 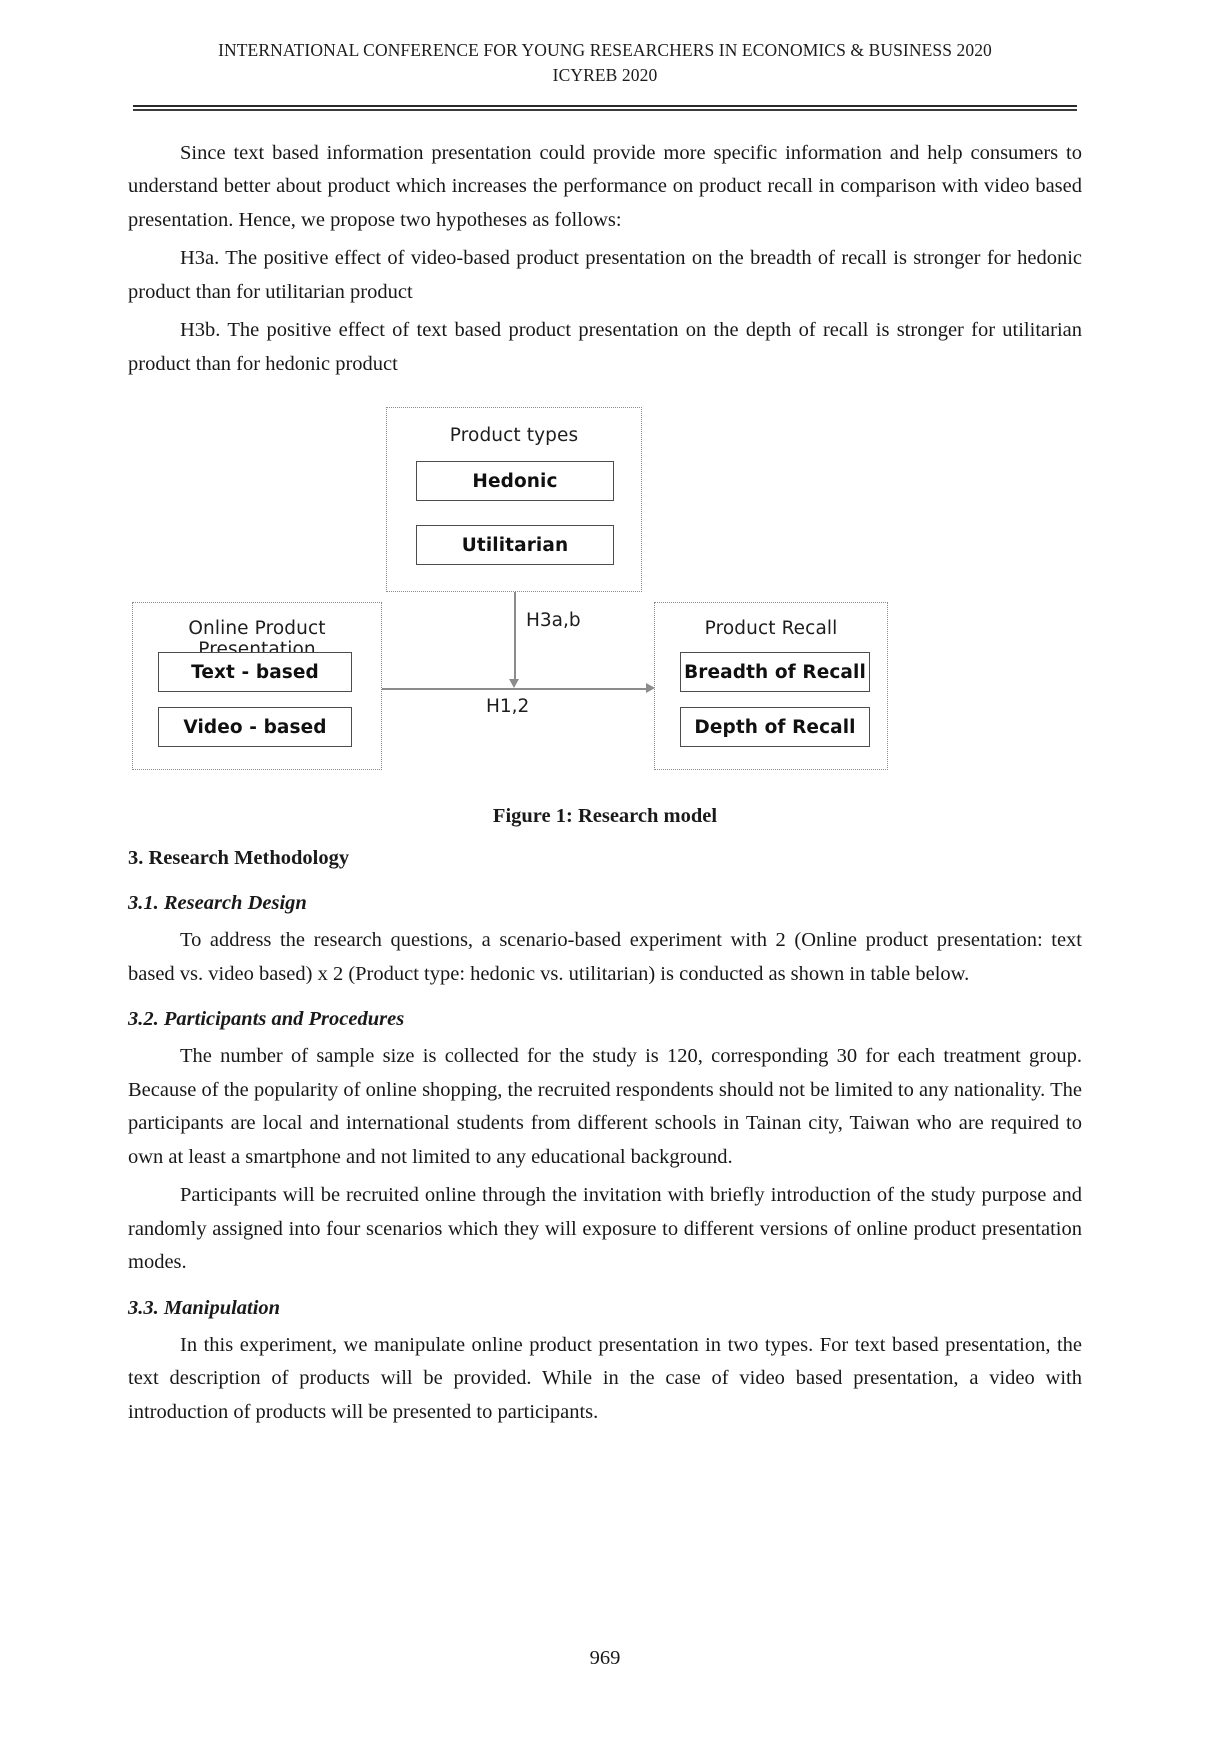 What do you see at coordinates (239, 858) in the screenshot?
I see `heading-research-methodology: 3. Research Methodology` at bounding box center [239, 858].